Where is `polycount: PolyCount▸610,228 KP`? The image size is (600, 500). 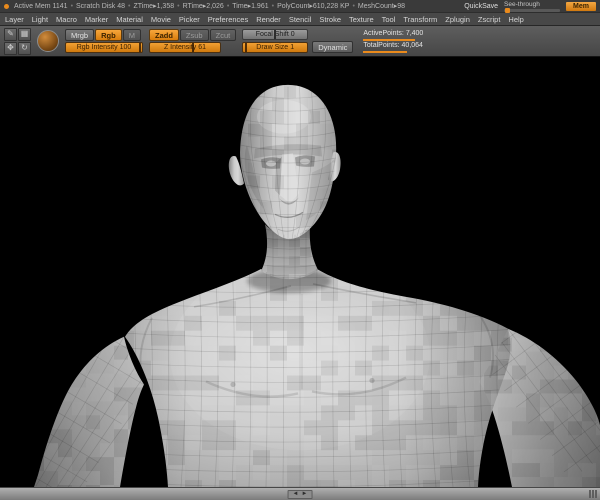
polycount: PolyCount▸610,228 KP is located at coordinates (310, 6).